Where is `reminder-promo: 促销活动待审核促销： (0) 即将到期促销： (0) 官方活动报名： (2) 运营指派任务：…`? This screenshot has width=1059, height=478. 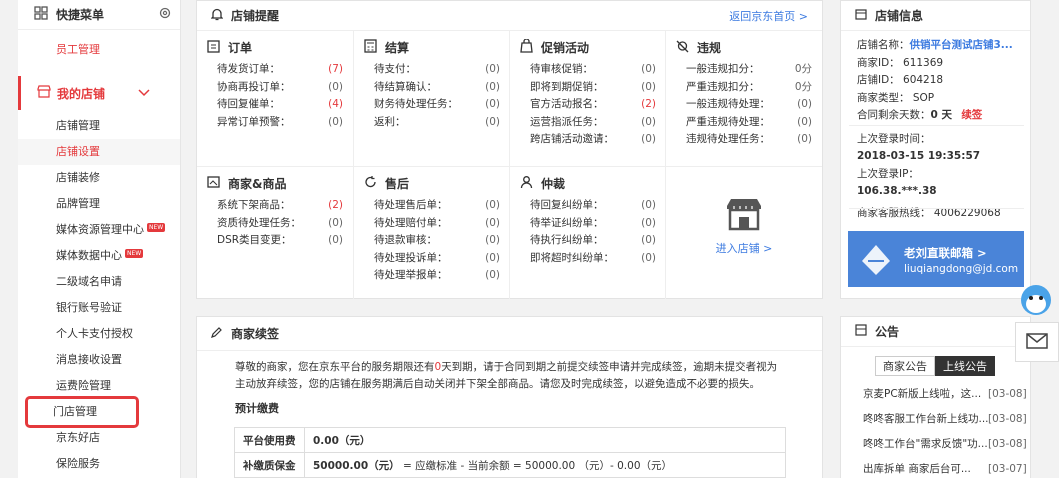
reminder-promo: 促销活动待审核促销： (0) 即将到期促销： (0) 官方活动报名： (2) 运营指派任务：… is located at coordinates (588, 94).